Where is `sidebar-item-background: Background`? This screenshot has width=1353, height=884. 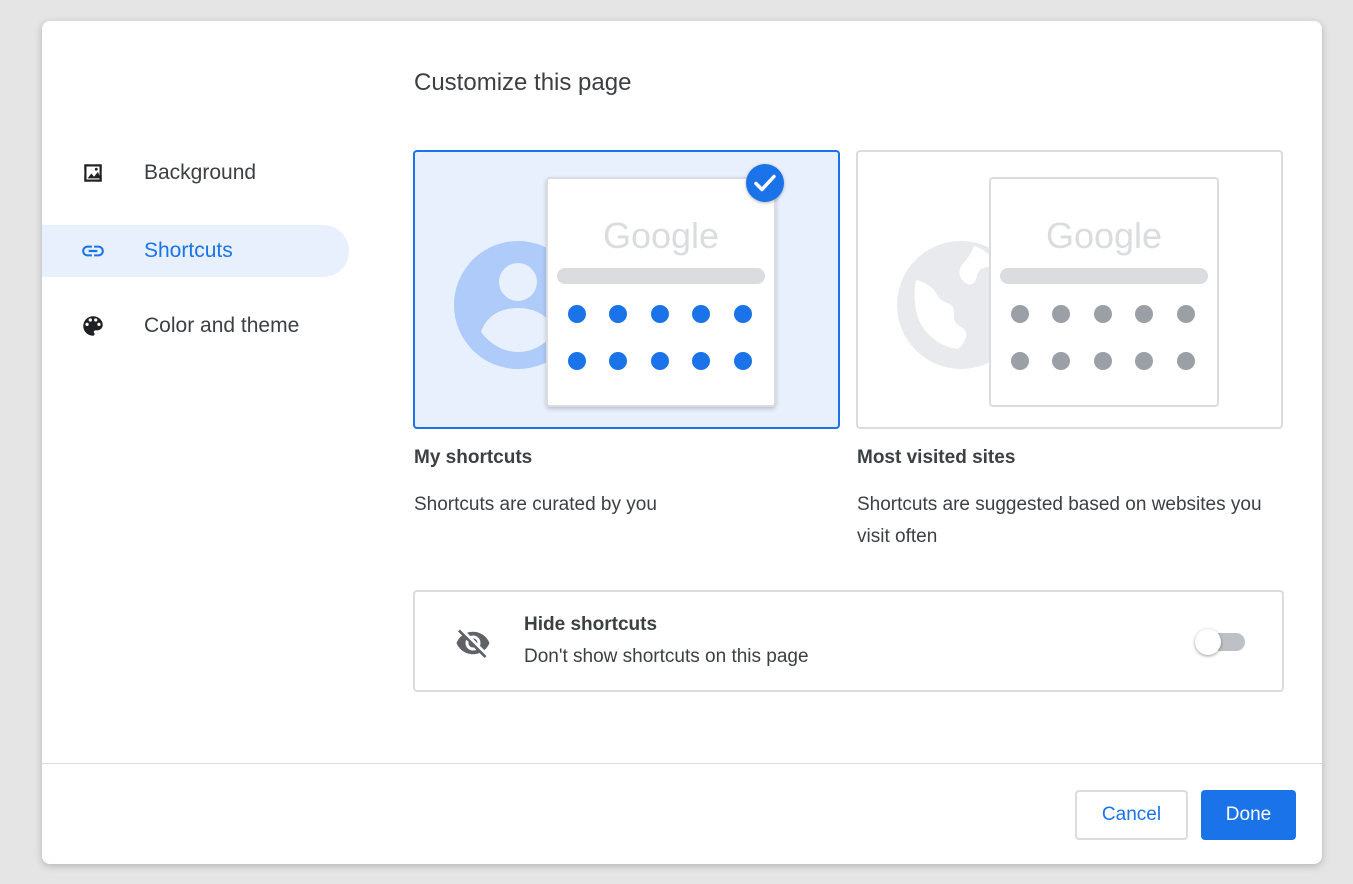
sidebar-item-background: Background is located at coordinates (195, 173).